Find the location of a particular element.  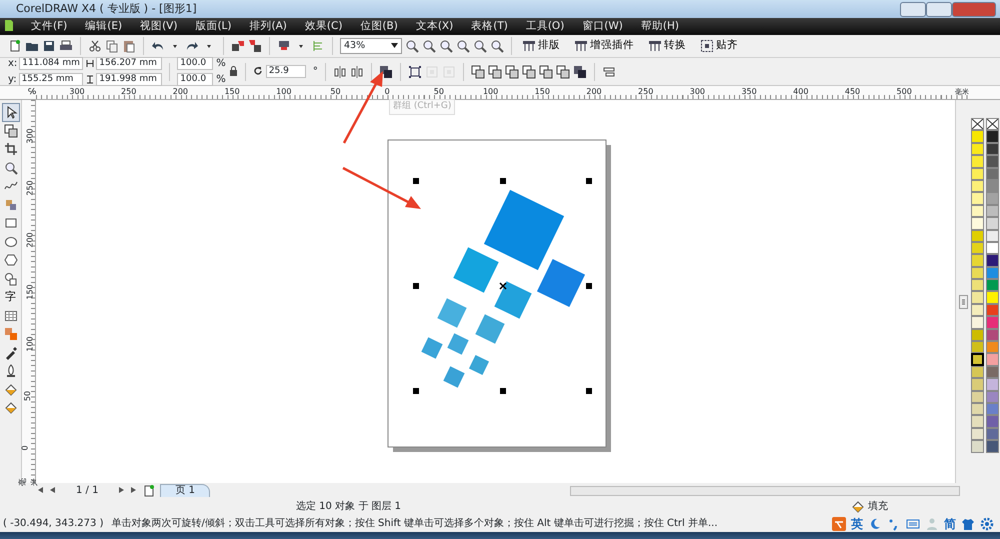

ime-label: 英 is located at coordinates (857, 523).